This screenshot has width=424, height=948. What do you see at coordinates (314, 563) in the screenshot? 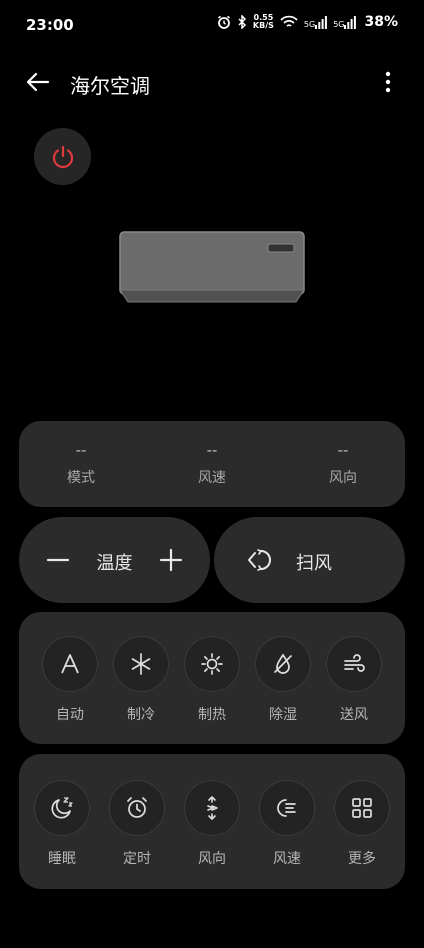
I see `swing-label: 扫风` at bounding box center [314, 563].